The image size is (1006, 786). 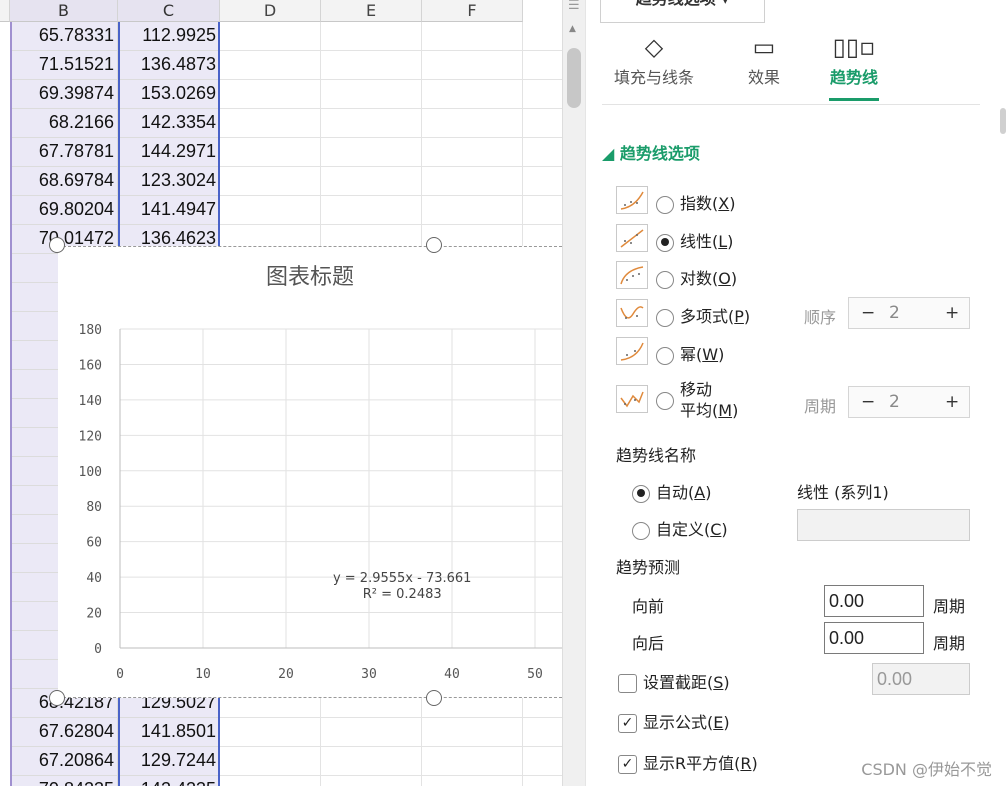 What do you see at coordinates (671, 491) in the screenshot?
I see `name-auto-option: 自动(A)` at bounding box center [671, 491].